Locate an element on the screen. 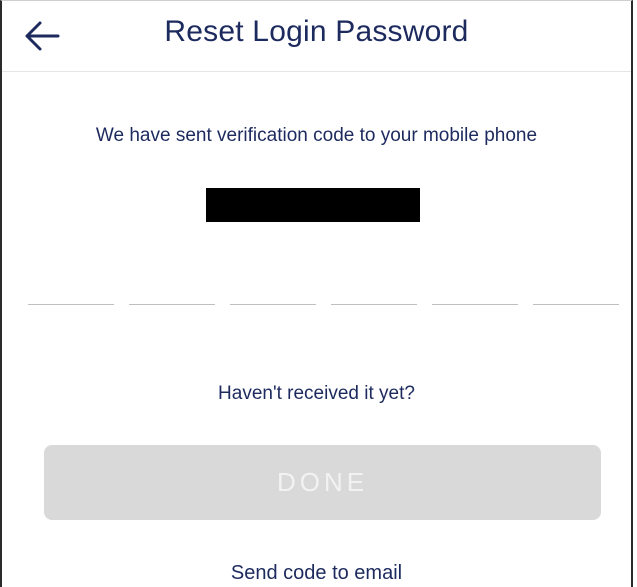  resend-code-link: Haven't received it yet? is located at coordinates (316, 394).